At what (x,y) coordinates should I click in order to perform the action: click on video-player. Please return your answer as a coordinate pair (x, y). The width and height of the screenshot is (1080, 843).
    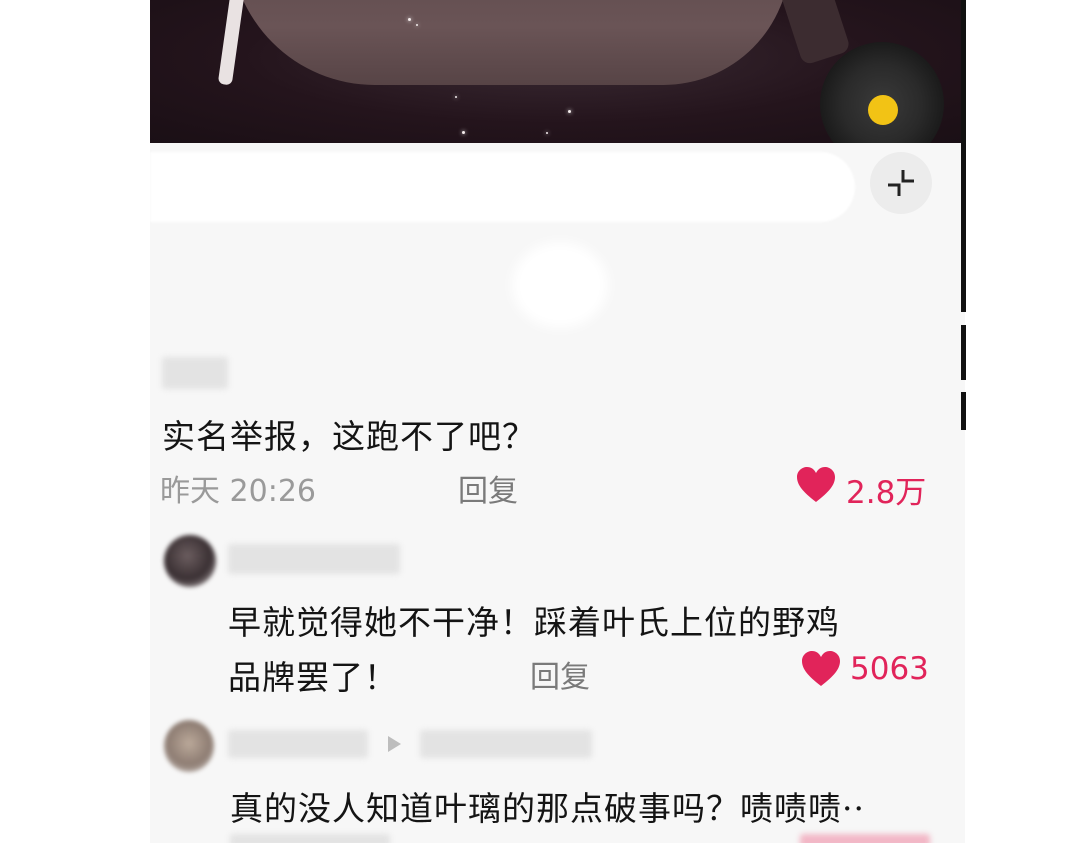
    Looking at the image, I should click on (557, 71).